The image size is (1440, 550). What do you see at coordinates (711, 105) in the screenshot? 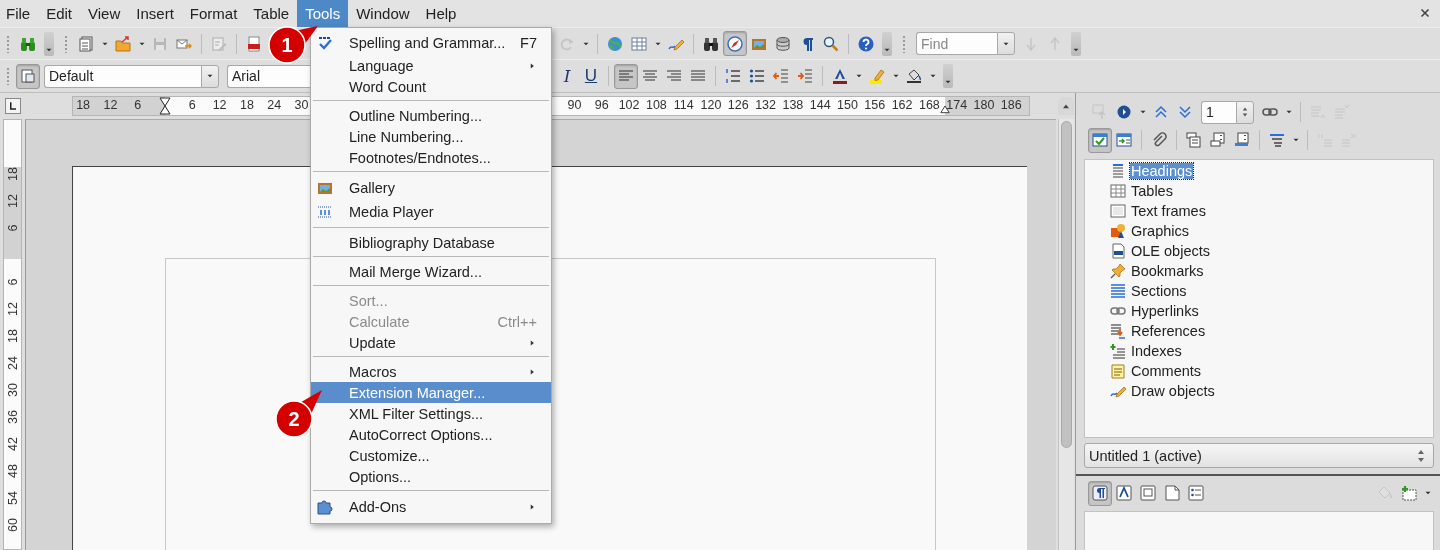
I see `ruler-number: 120` at bounding box center [711, 105].